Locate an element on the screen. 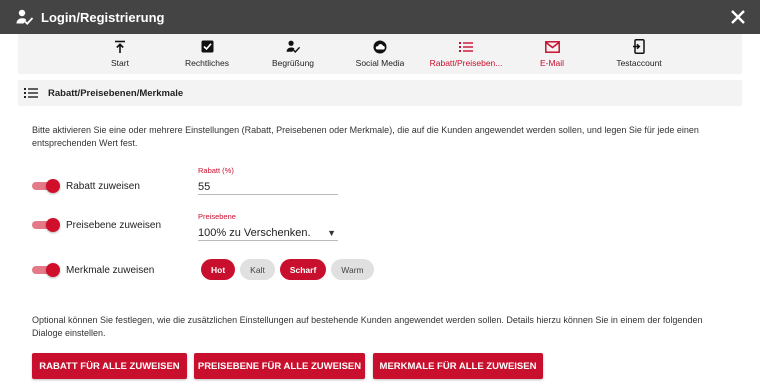 This screenshot has height=387, width=760. step-label: Start is located at coordinates (120, 63).